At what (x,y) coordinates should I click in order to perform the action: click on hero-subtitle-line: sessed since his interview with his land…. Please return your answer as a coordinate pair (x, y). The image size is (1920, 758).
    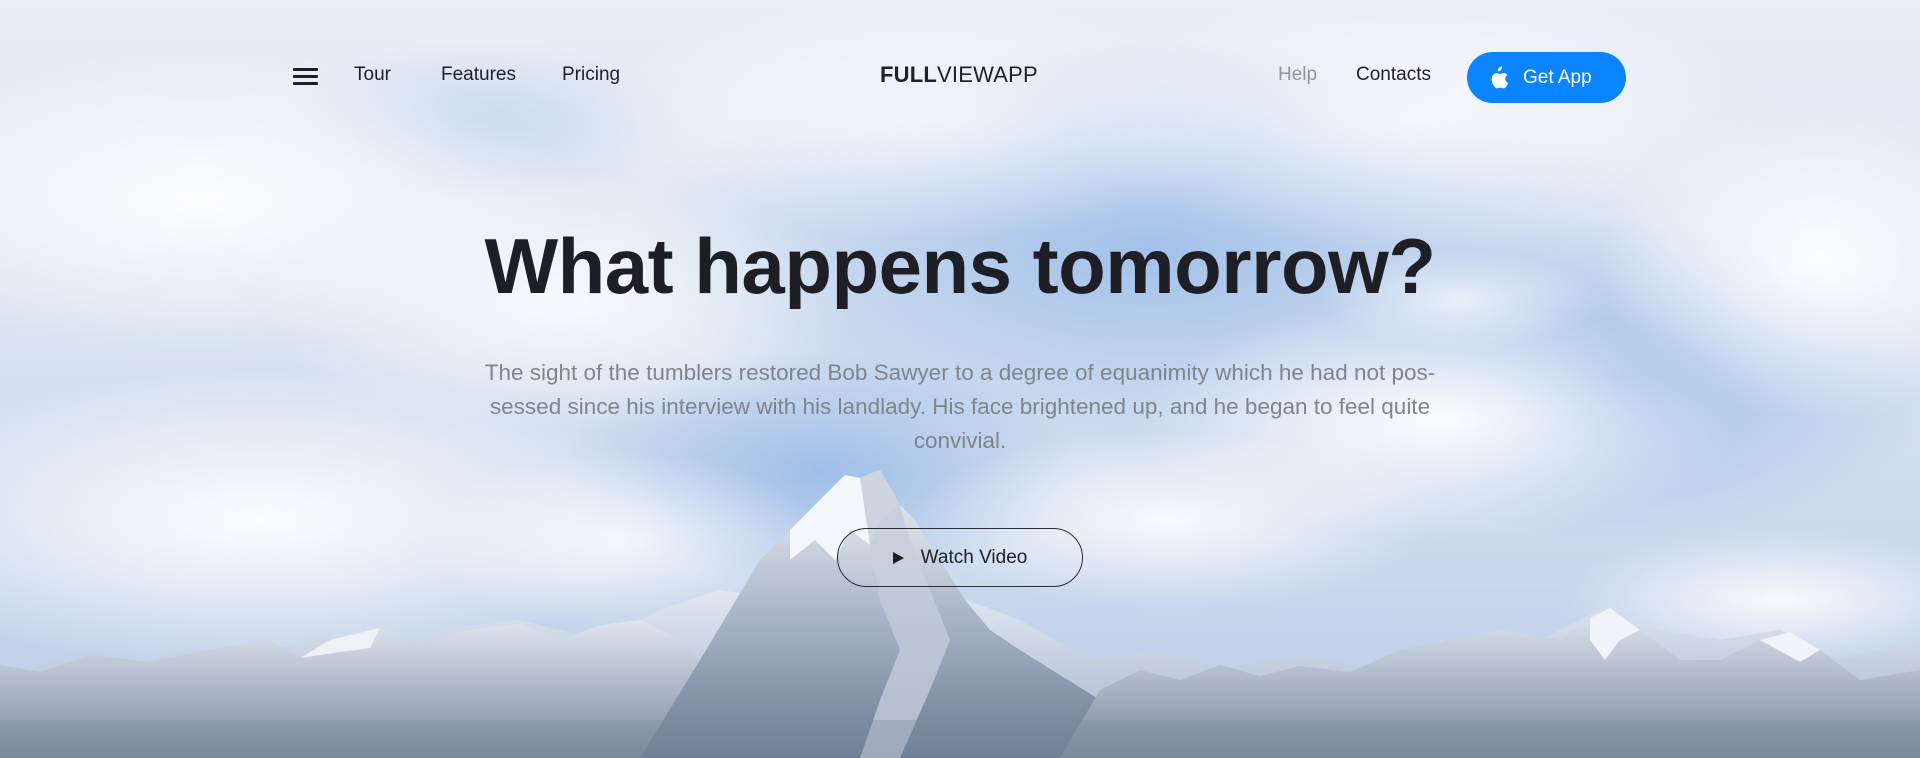
    Looking at the image, I should click on (960, 406).